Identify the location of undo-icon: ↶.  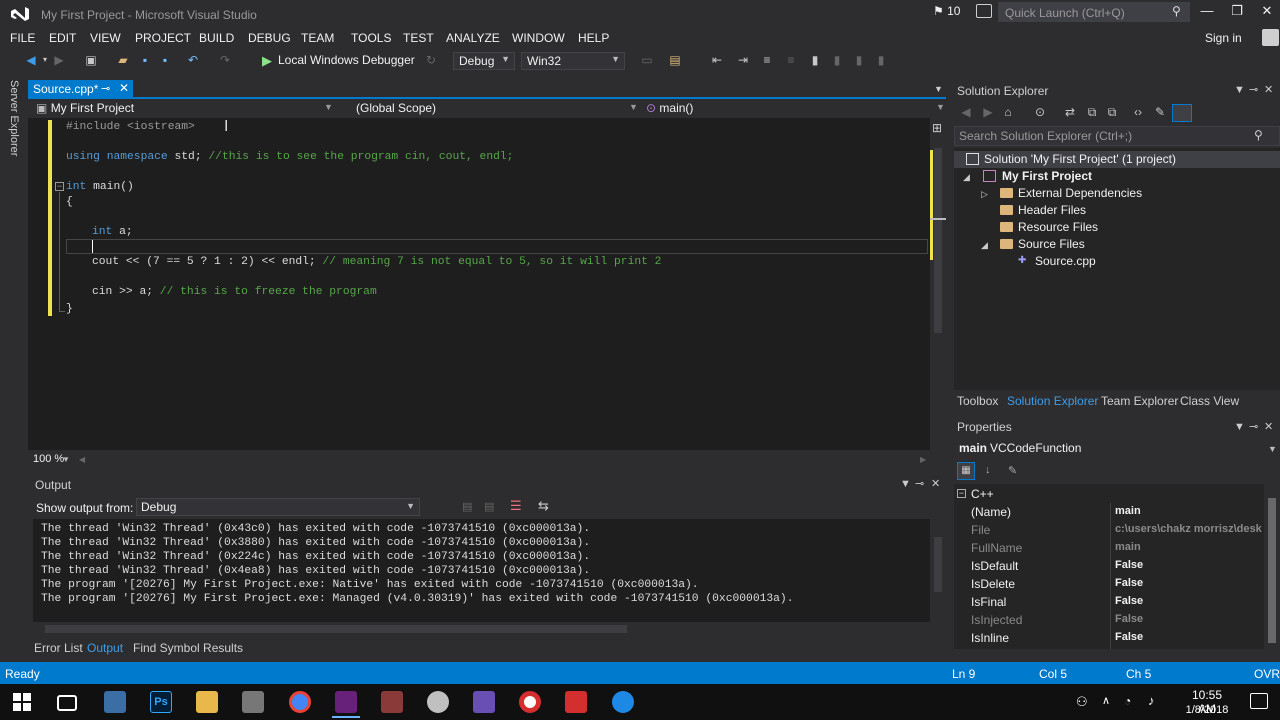
(193, 60).